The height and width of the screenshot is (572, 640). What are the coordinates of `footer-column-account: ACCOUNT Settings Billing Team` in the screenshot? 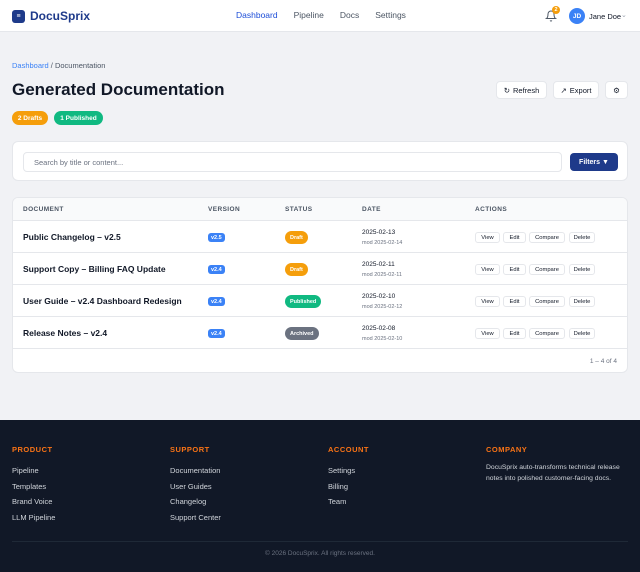 It's located at (348, 477).